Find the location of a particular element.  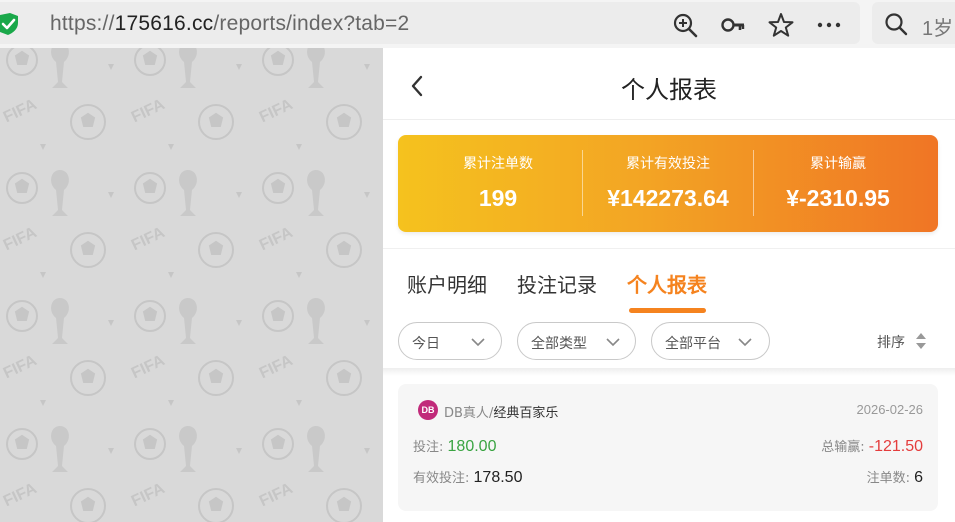

valid-bet-label: 有效投注: is located at coordinates (441, 478).